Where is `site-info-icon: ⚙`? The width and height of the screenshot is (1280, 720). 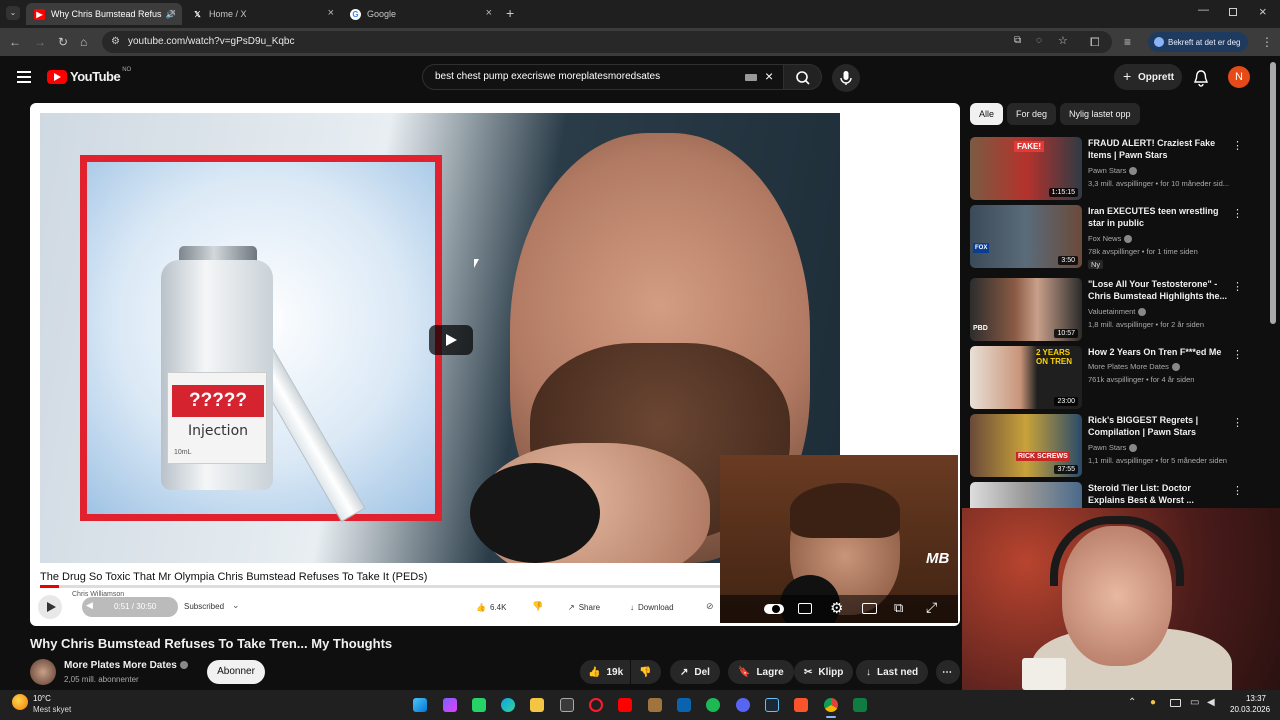 site-info-icon: ⚙ is located at coordinates (115, 41).